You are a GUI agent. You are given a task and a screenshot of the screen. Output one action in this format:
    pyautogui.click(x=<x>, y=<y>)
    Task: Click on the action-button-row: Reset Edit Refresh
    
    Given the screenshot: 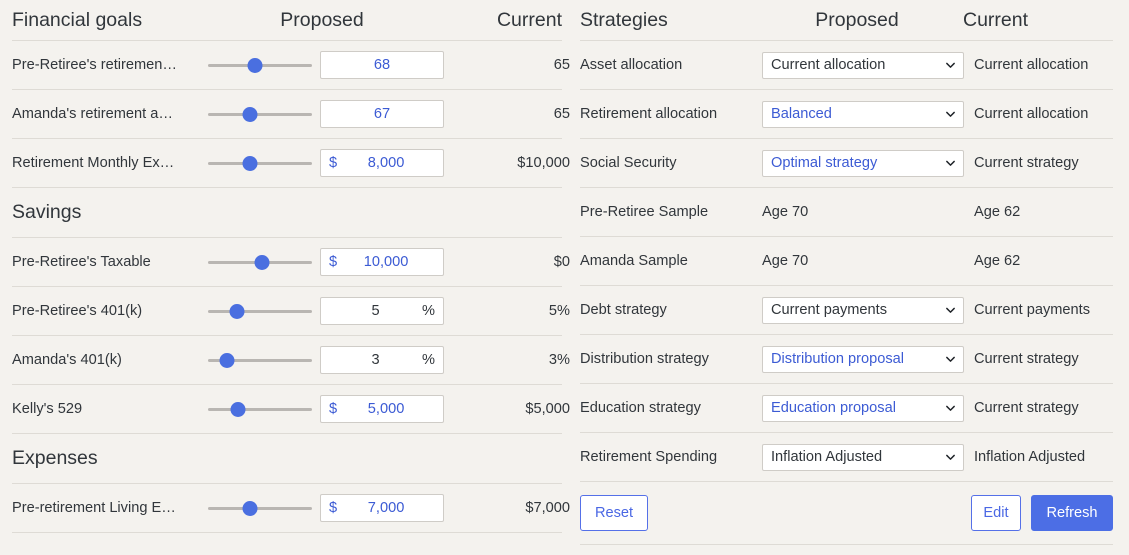 What is the action you would take?
    pyautogui.click(x=846, y=513)
    